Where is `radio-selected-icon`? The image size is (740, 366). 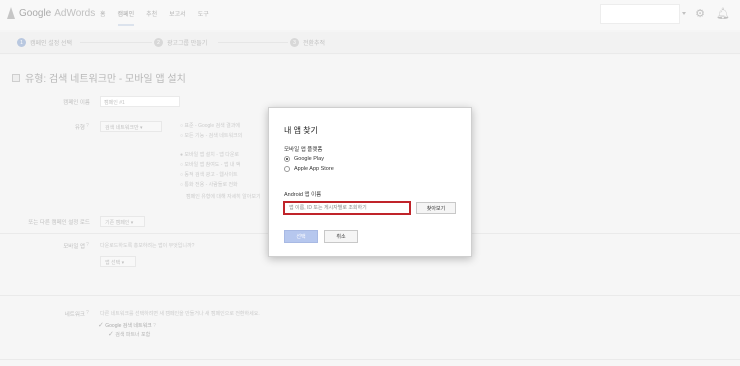
radio-selected-icon is located at coordinates (287, 159).